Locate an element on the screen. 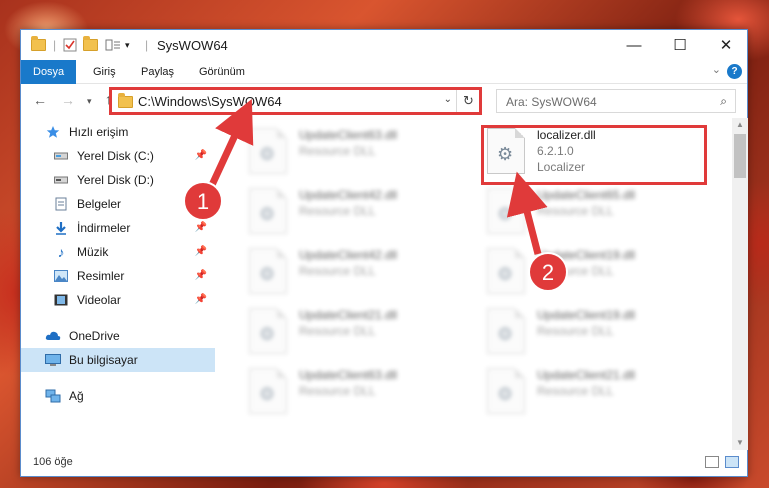  item-count: 106 öğe is located at coordinates (53, 462).